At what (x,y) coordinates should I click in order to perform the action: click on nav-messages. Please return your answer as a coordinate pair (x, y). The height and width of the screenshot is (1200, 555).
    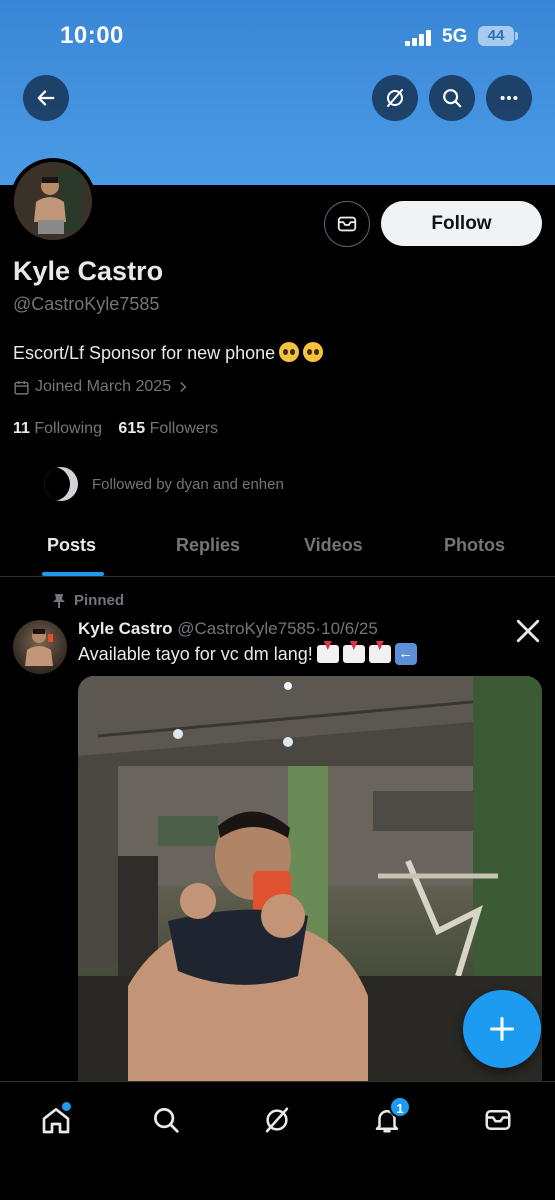
    Looking at the image, I should click on (498, 1120).